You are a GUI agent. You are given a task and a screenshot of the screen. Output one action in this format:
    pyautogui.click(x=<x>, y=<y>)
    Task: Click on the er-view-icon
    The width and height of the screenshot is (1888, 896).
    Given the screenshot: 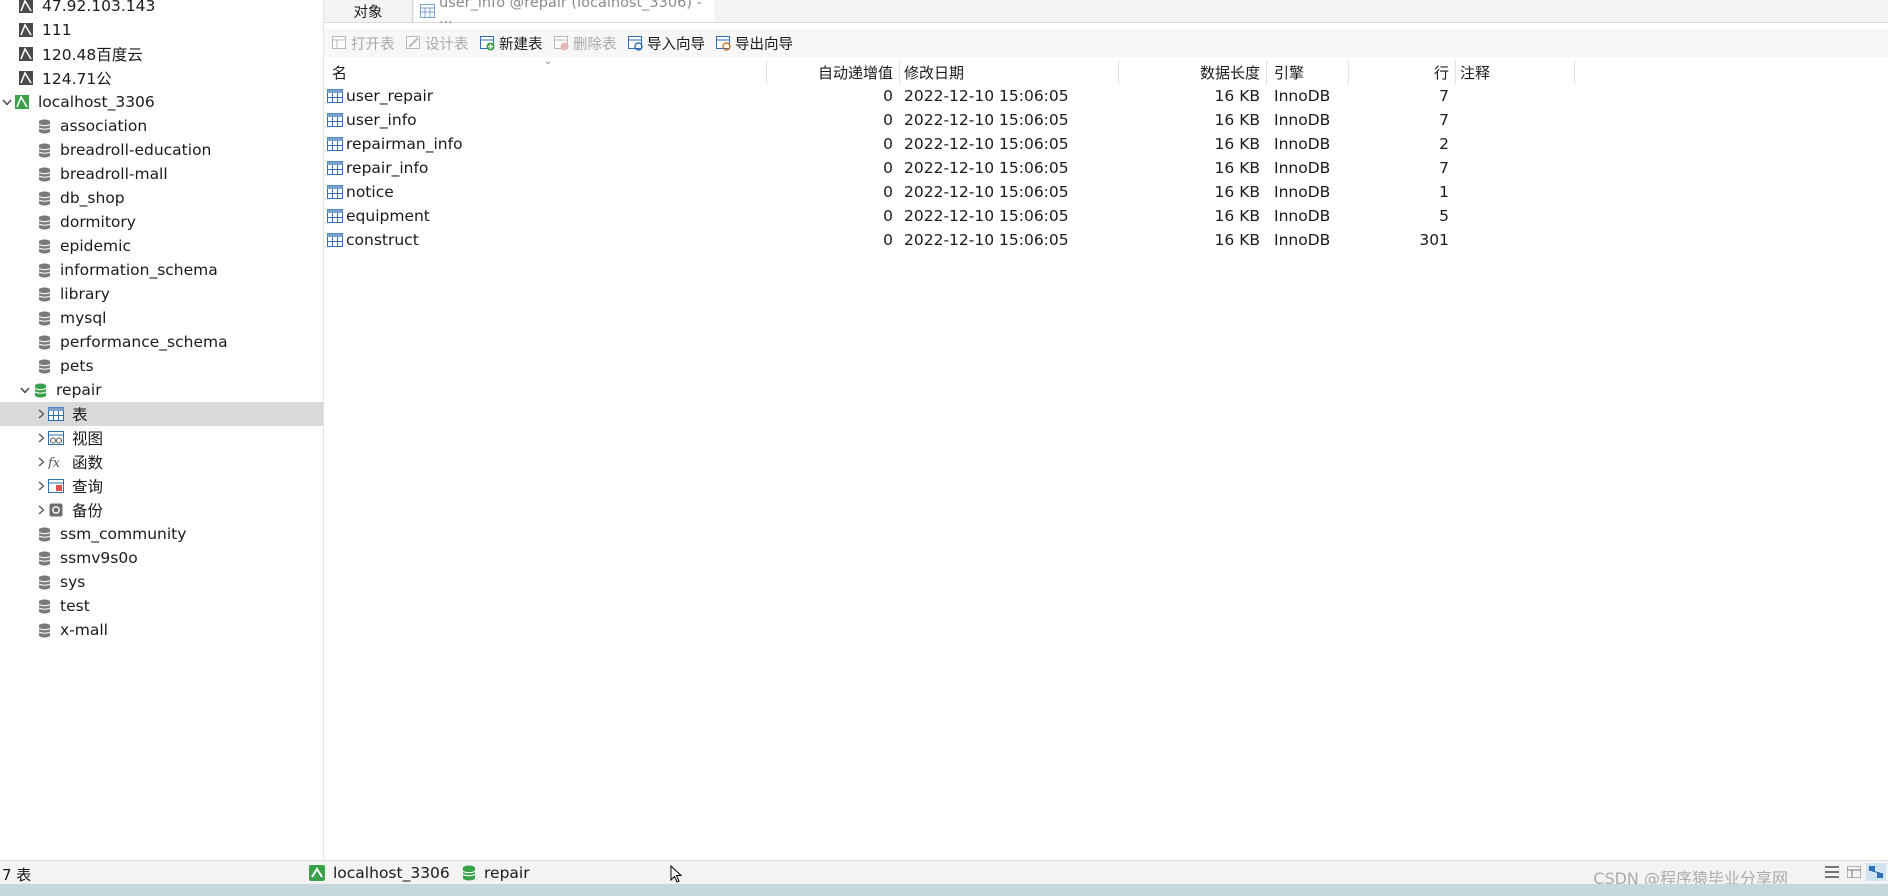 What is the action you would take?
    pyautogui.click(x=1876, y=872)
    